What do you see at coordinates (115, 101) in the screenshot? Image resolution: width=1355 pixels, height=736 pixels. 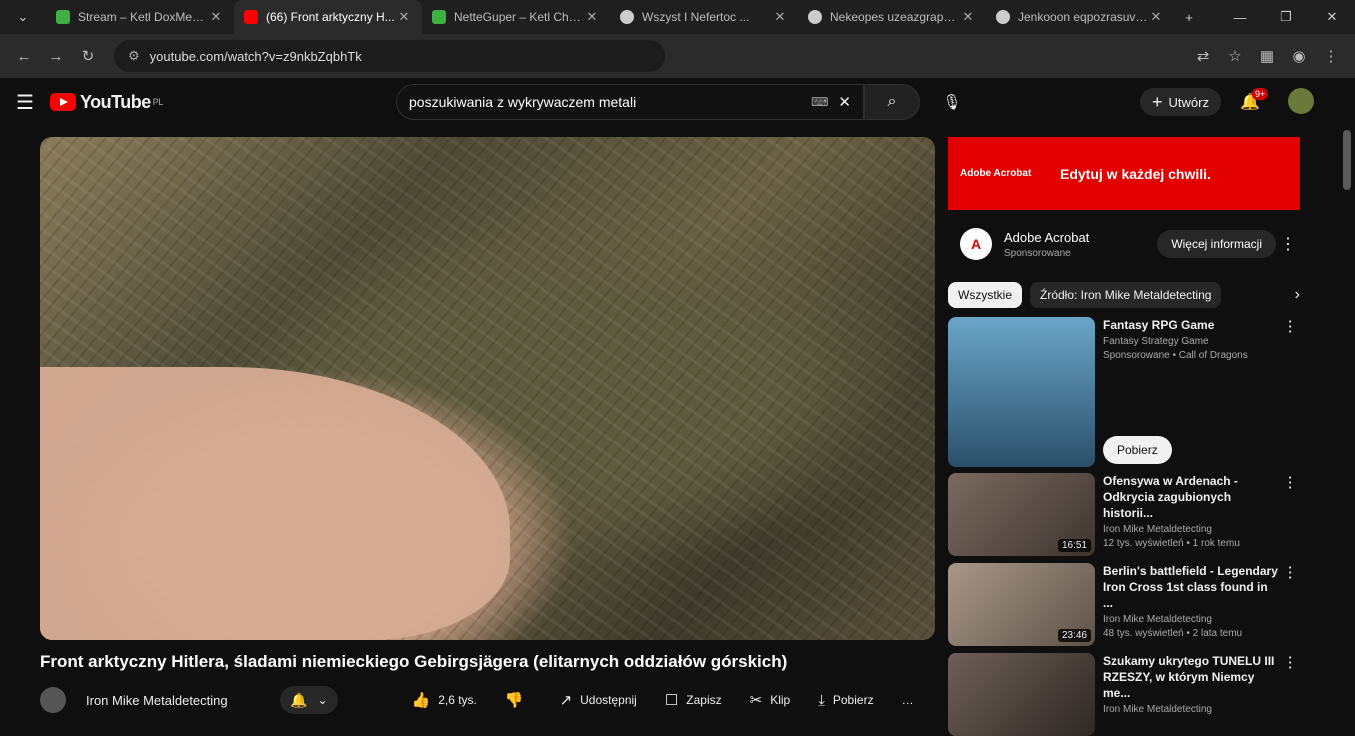 I see `logo-text: YouTube` at bounding box center [115, 101].